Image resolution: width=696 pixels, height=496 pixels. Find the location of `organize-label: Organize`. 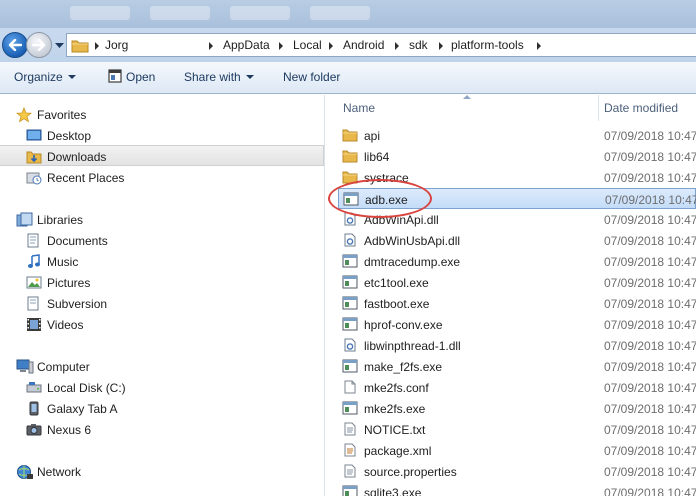

organize-label: Organize is located at coordinates (38, 77).